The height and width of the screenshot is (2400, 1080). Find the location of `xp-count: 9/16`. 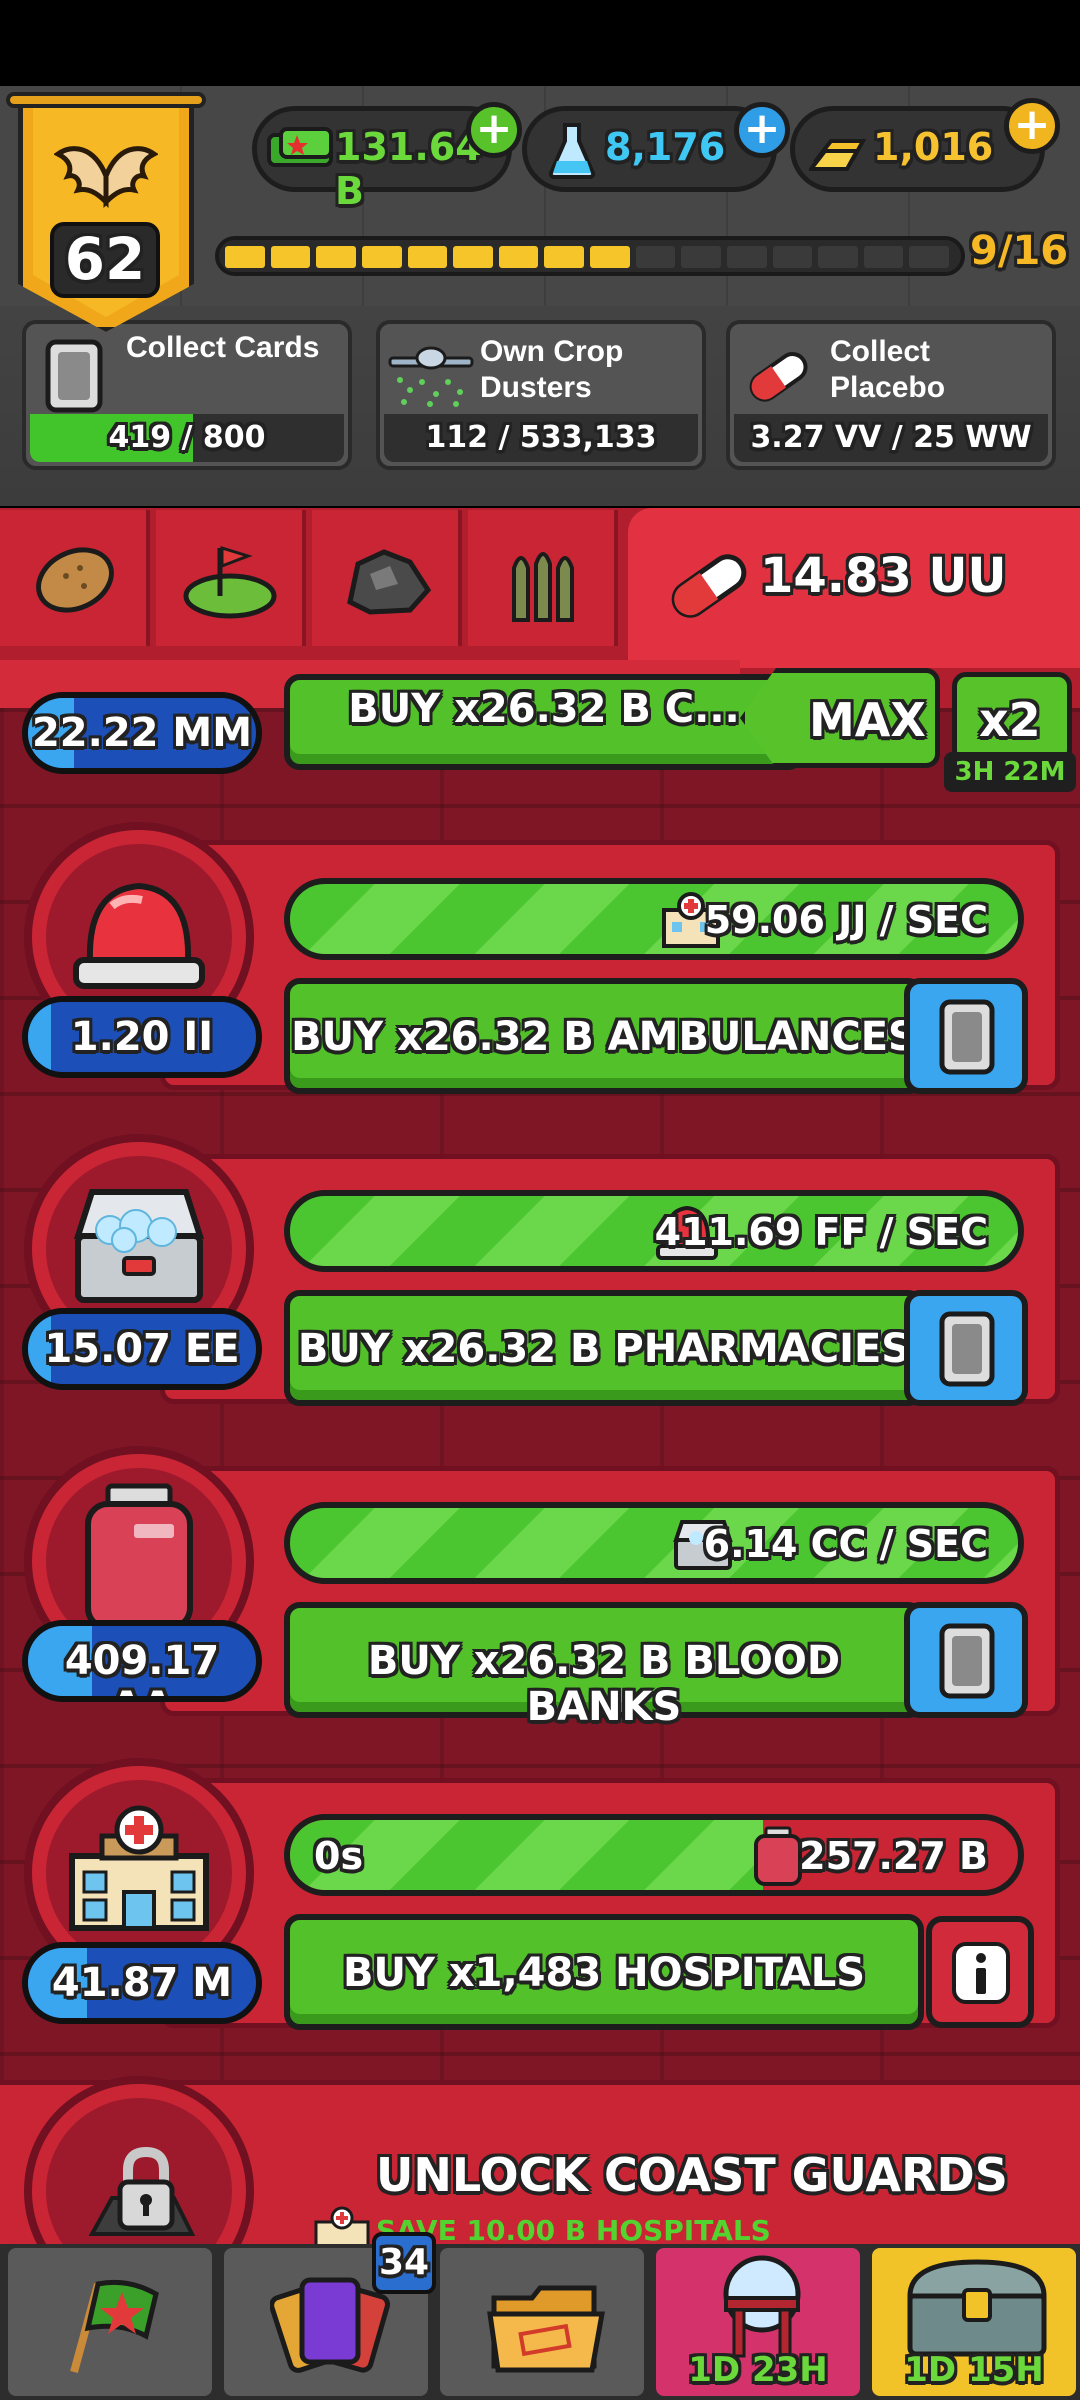

xp-count: 9/16 is located at coordinates (1019, 251).